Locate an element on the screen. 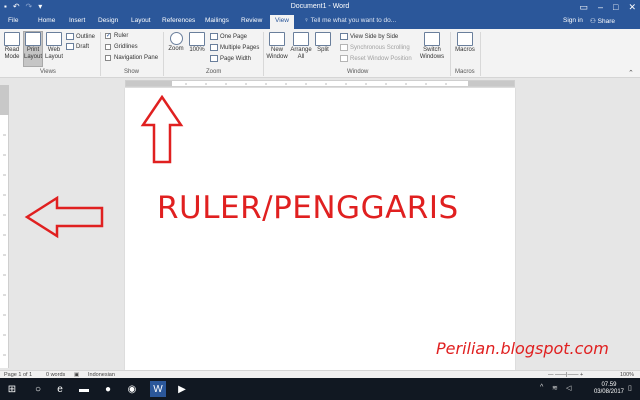  network-icon: ≋ is located at coordinates (555, 388).